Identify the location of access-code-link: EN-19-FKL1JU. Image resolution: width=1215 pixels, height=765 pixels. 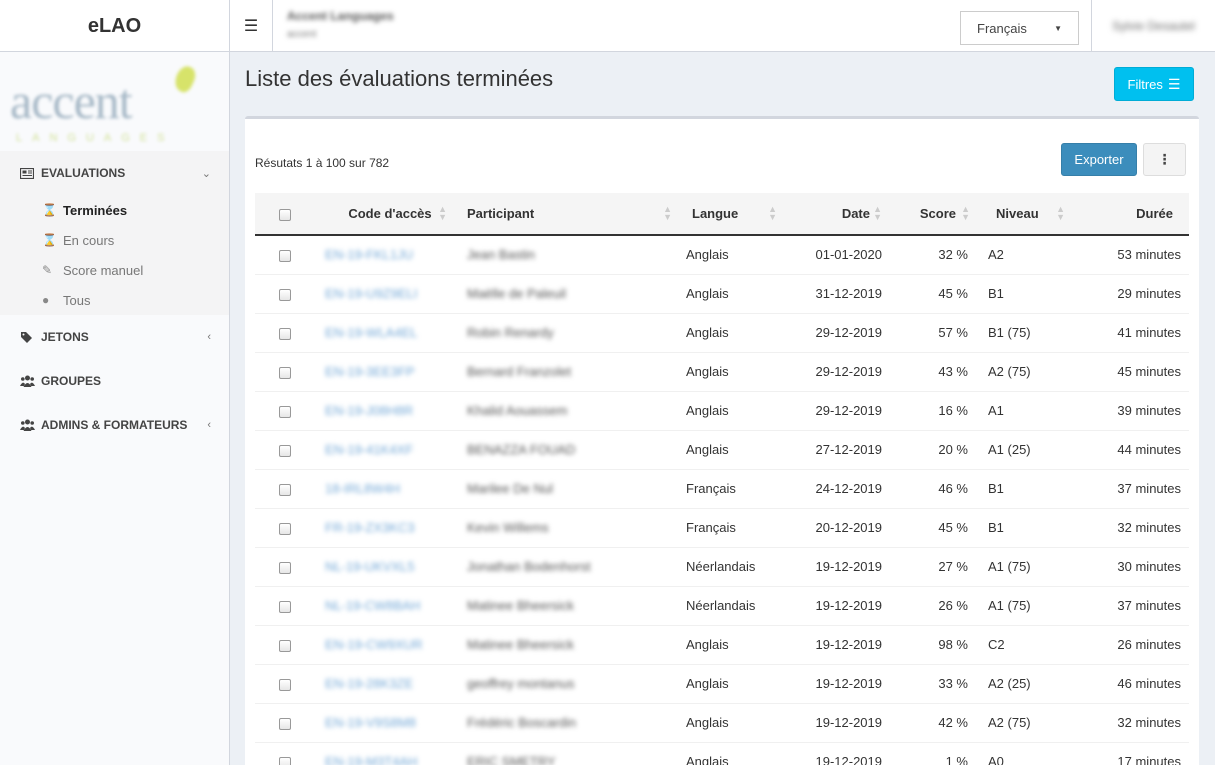
(369, 254).